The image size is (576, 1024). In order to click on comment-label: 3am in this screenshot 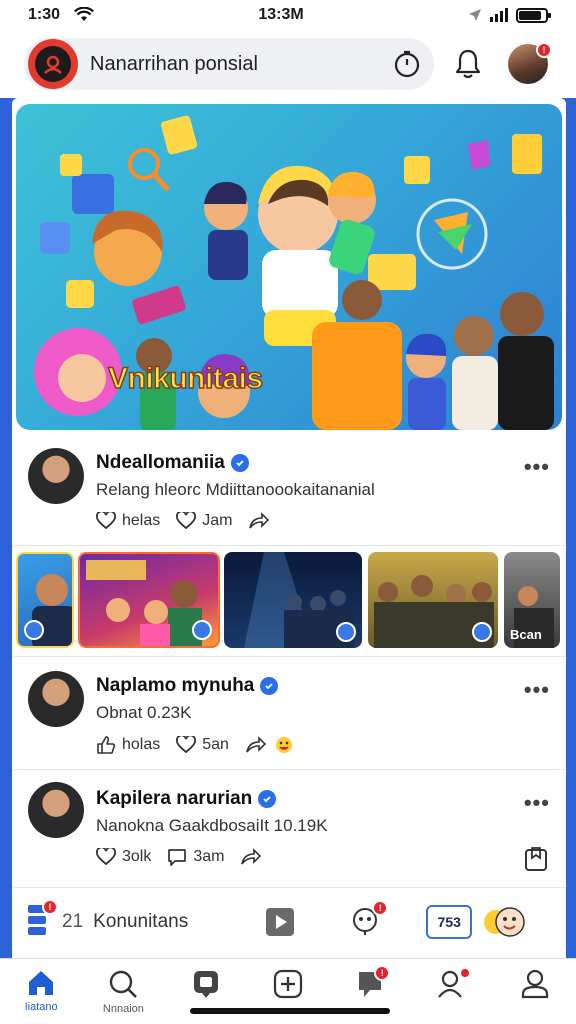, I will do `click(209, 856)`.